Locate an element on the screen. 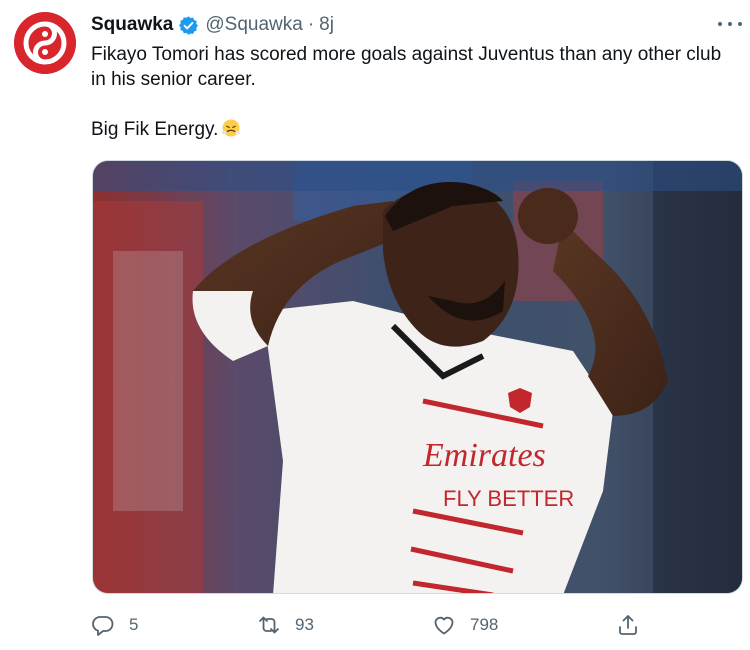 The height and width of the screenshot is (650, 750). share-icon is located at coordinates (628, 625).